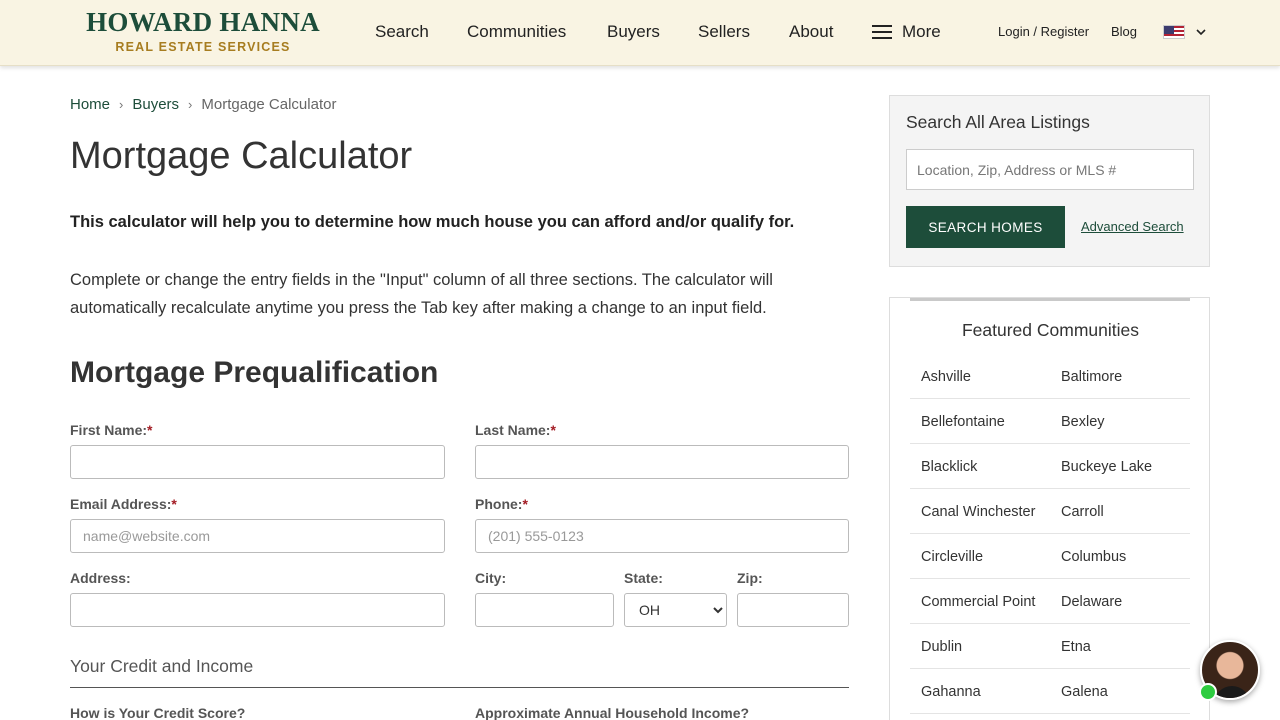 This screenshot has height=720, width=1280. Describe the element at coordinates (985, 227) in the screenshot. I see `search-homes-button: SEARCH HOMES` at that location.